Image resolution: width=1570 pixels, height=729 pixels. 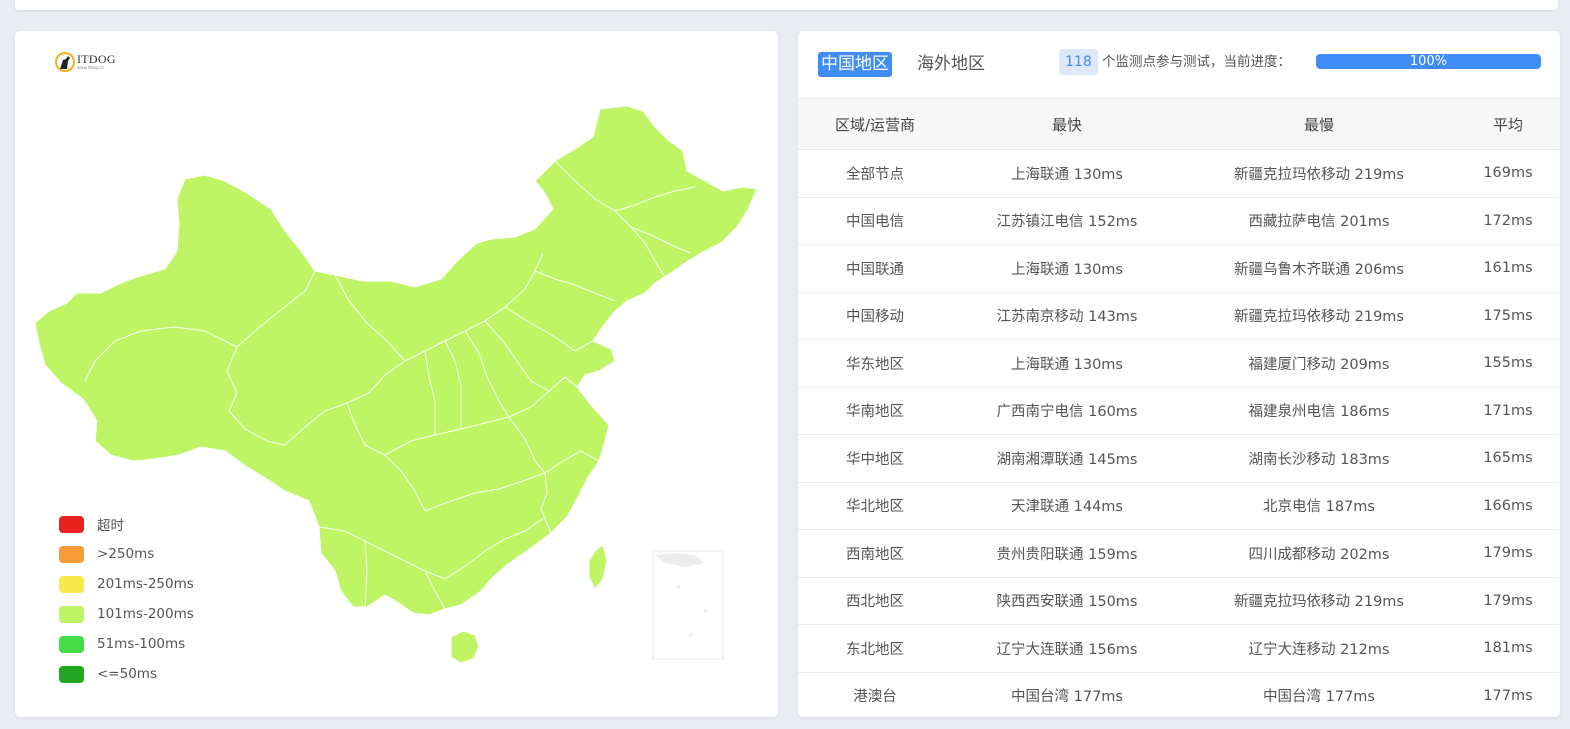 I want to click on region-tabs-bar: 中国地区 海外地区 118 个监测点参与测试，当前进度： 100%, so click(x=1179, y=64).